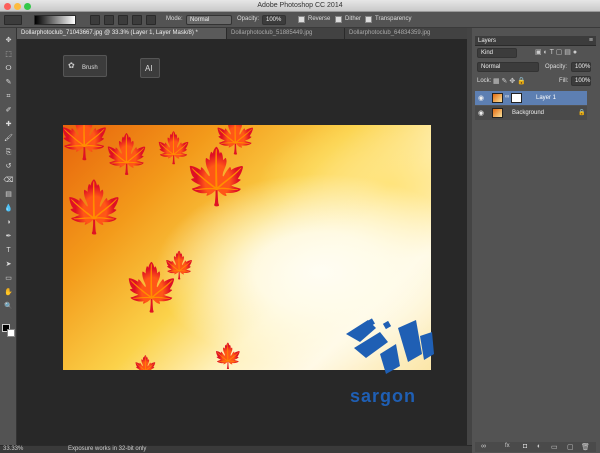 This screenshot has height=453, width=600. I want to click on sargon-logo, so click(390, 346).